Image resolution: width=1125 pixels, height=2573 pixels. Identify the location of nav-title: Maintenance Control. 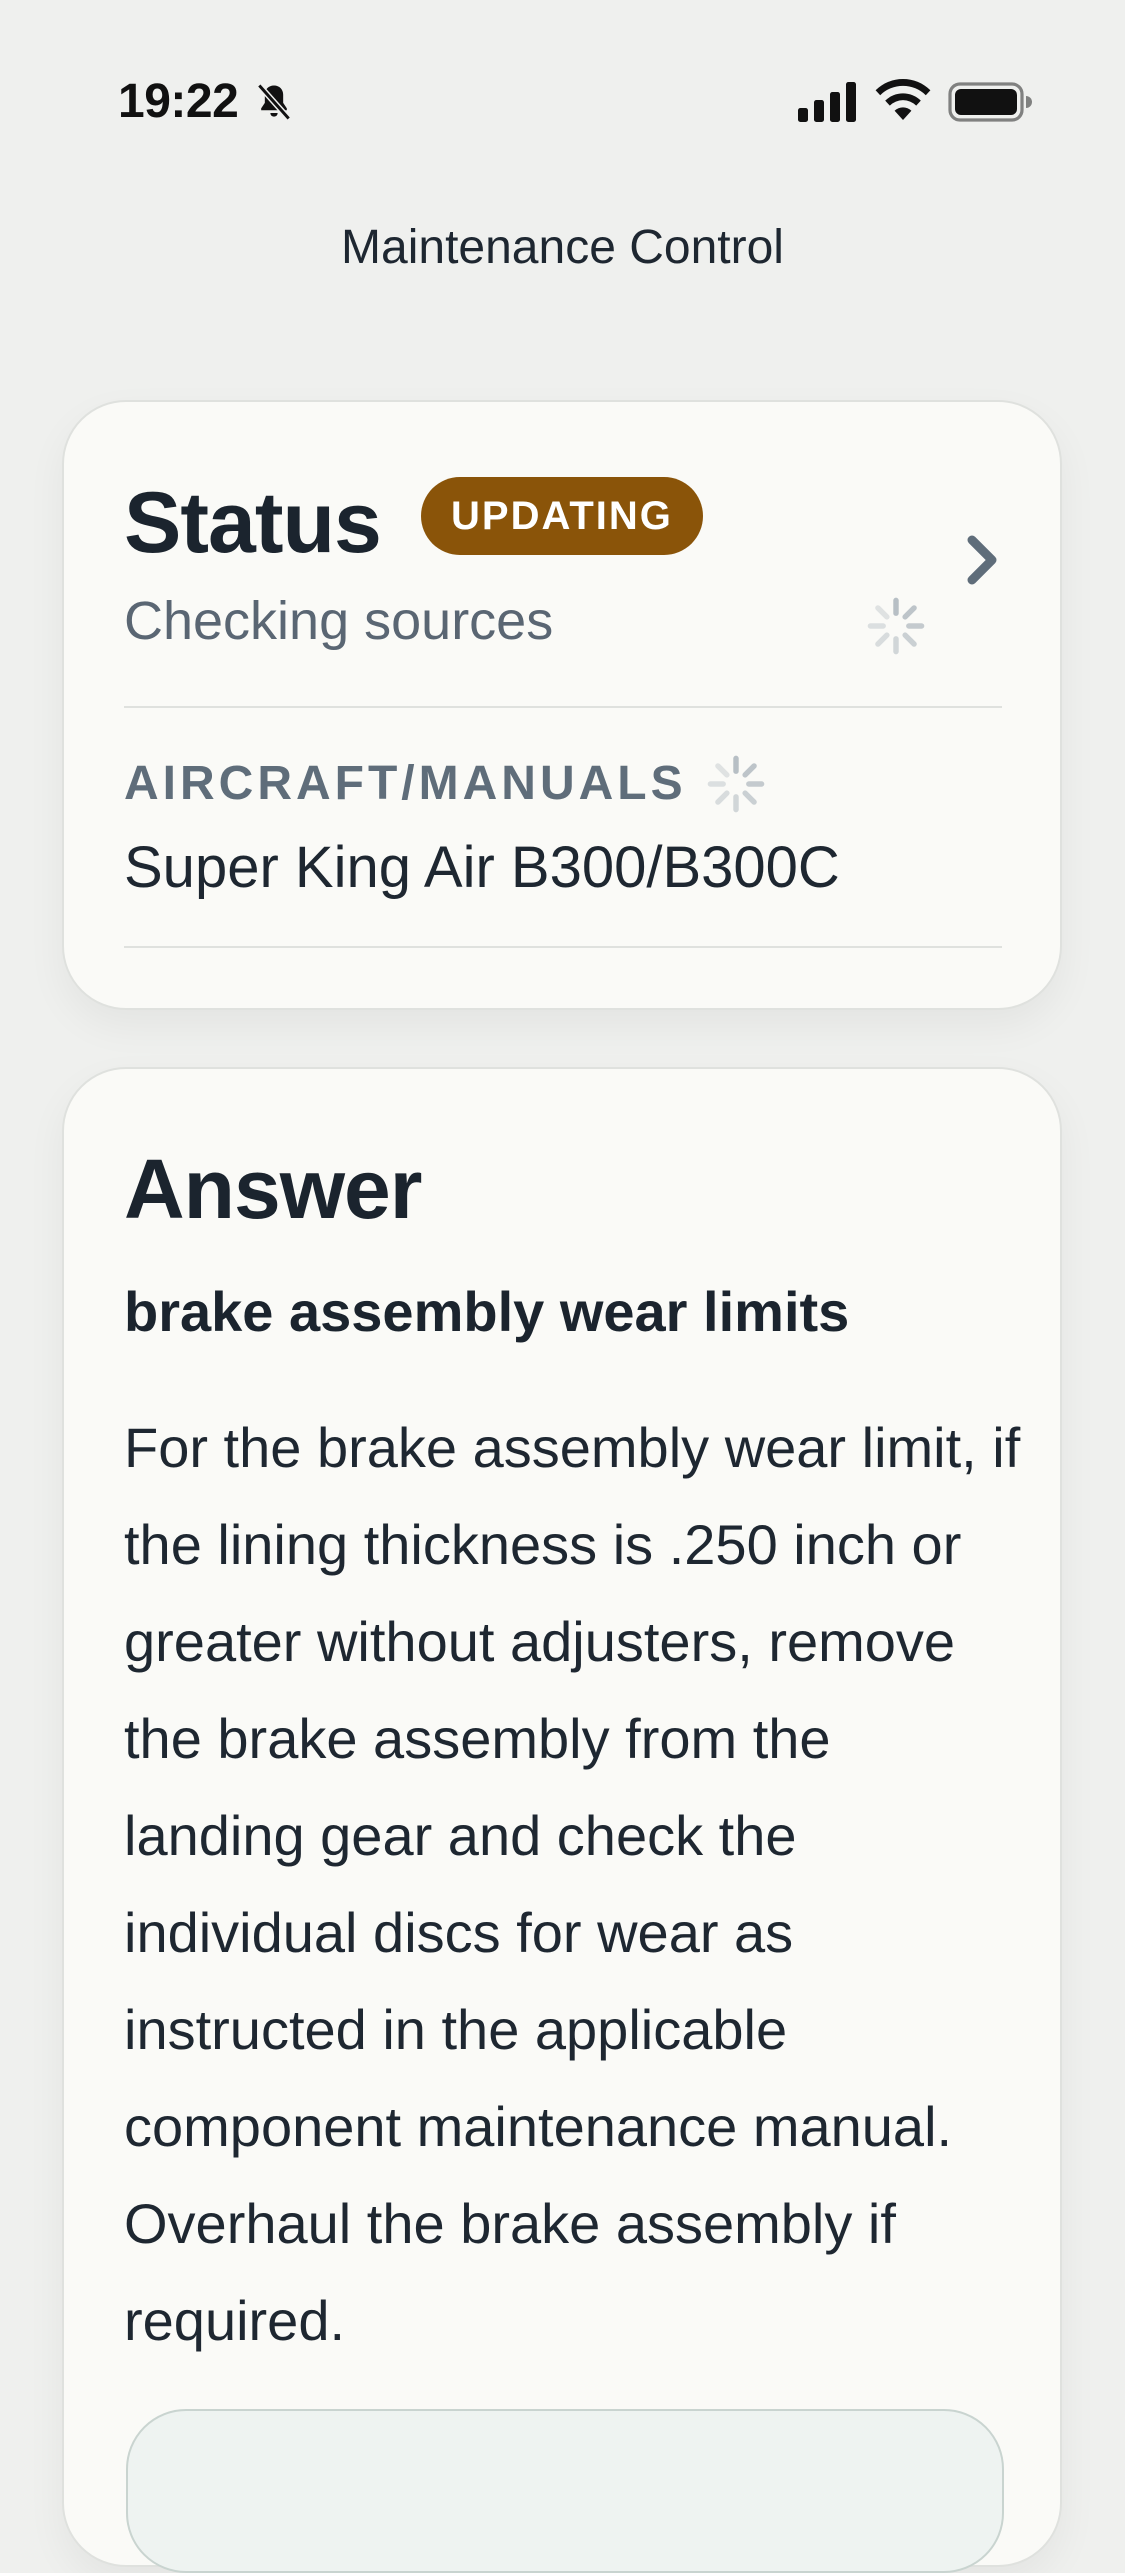
(562, 247).